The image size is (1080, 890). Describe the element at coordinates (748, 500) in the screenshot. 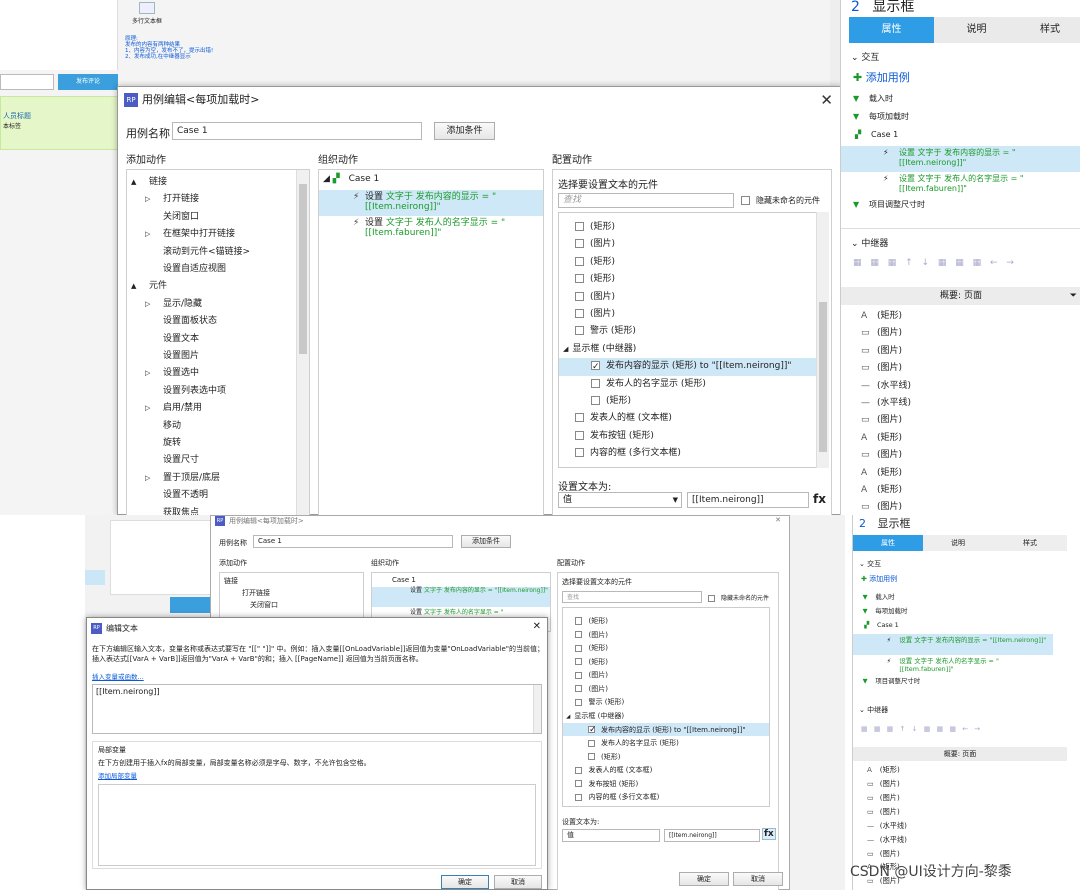

I see `value-text-input: [[Item.neirong]]` at that location.